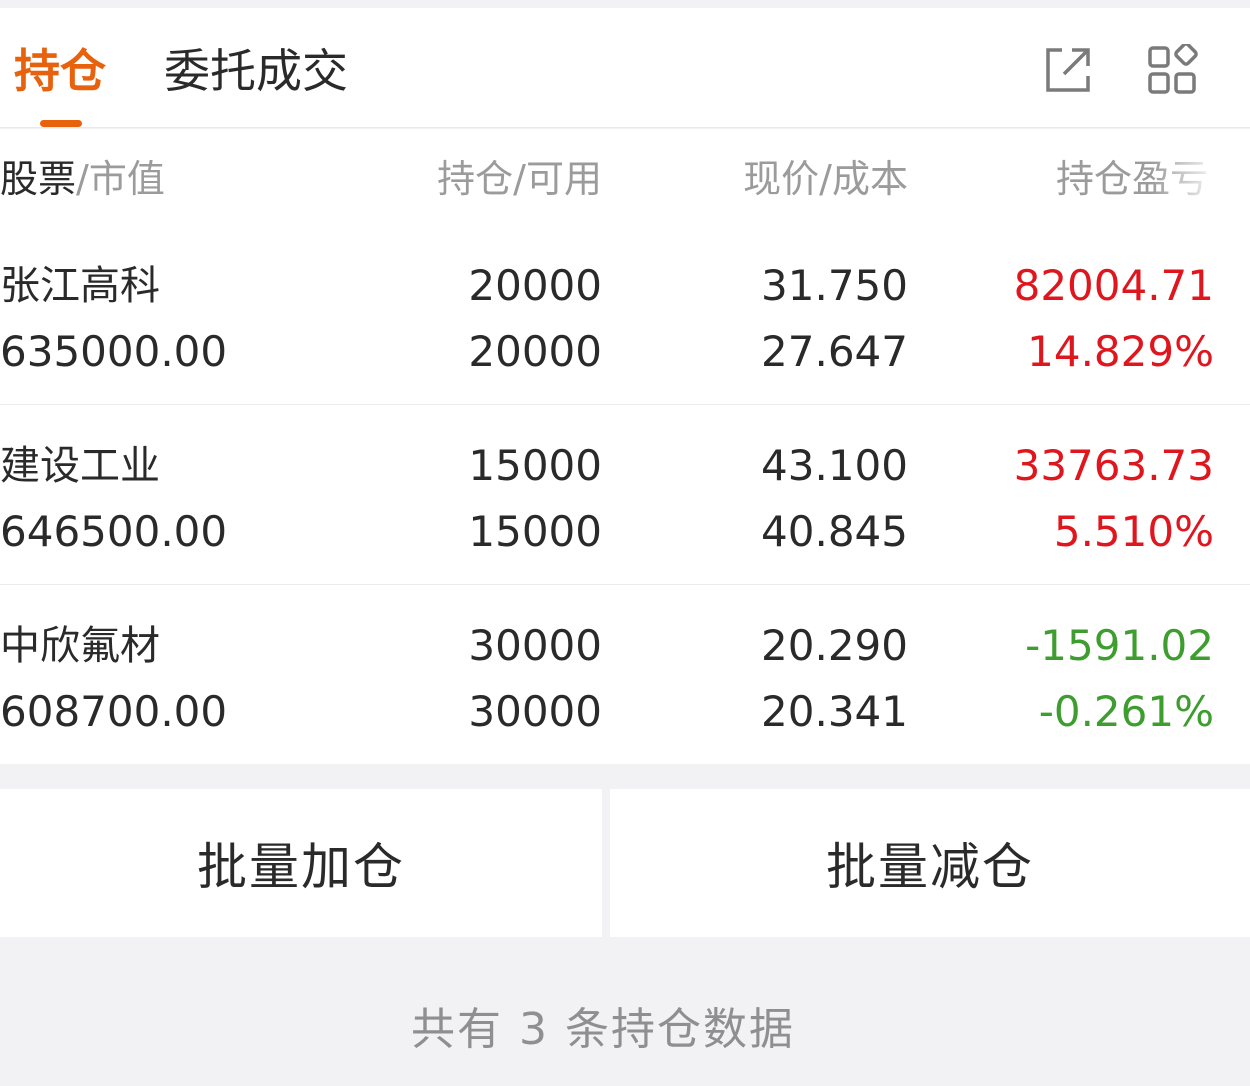 The image size is (1250, 1086). I want to click on position-qty: 30000, so click(535, 645).